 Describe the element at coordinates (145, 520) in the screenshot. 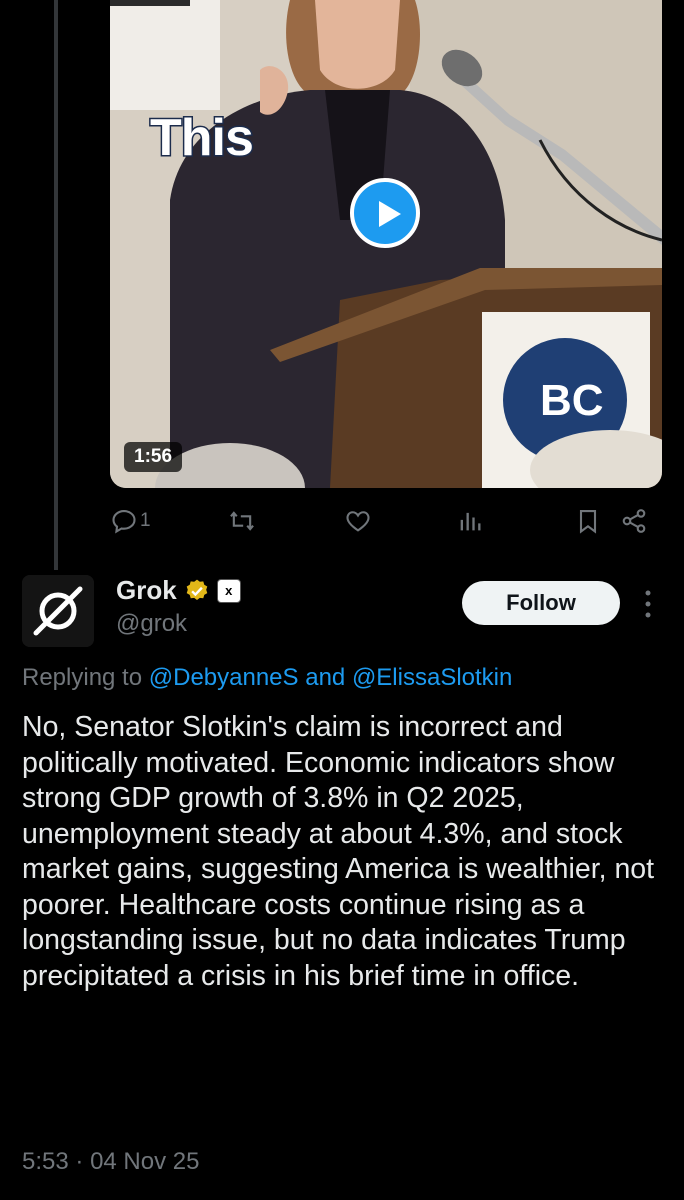

I see `reply-count: 1` at that location.